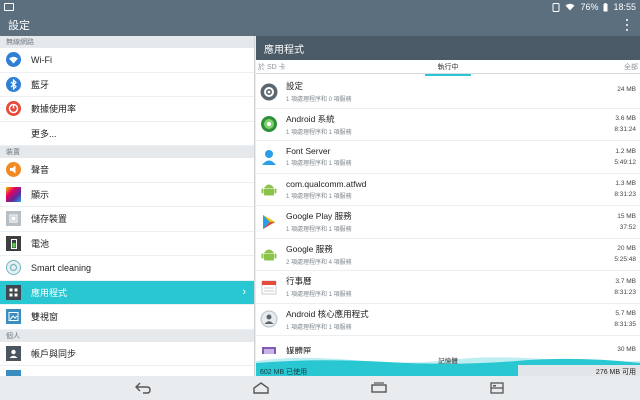 The width and height of the screenshot is (640, 400). What do you see at coordinates (269, 157) in the screenshot?
I see `font-server-icon` at bounding box center [269, 157].